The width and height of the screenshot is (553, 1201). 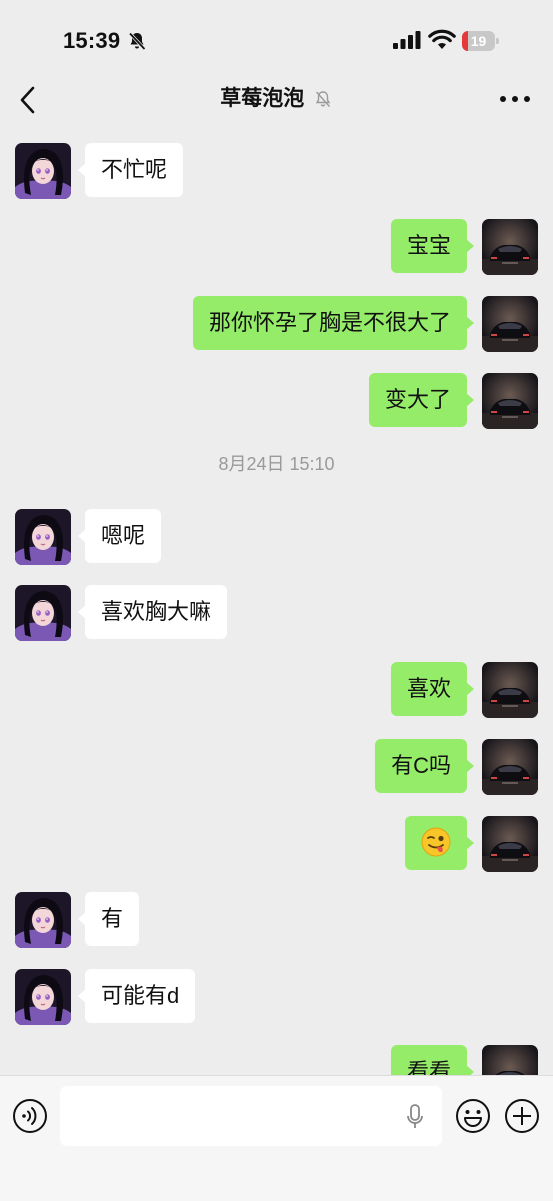 What do you see at coordinates (276, 538) in the screenshot?
I see `received-message-row: 嗯呢` at bounding box center [276, 538].